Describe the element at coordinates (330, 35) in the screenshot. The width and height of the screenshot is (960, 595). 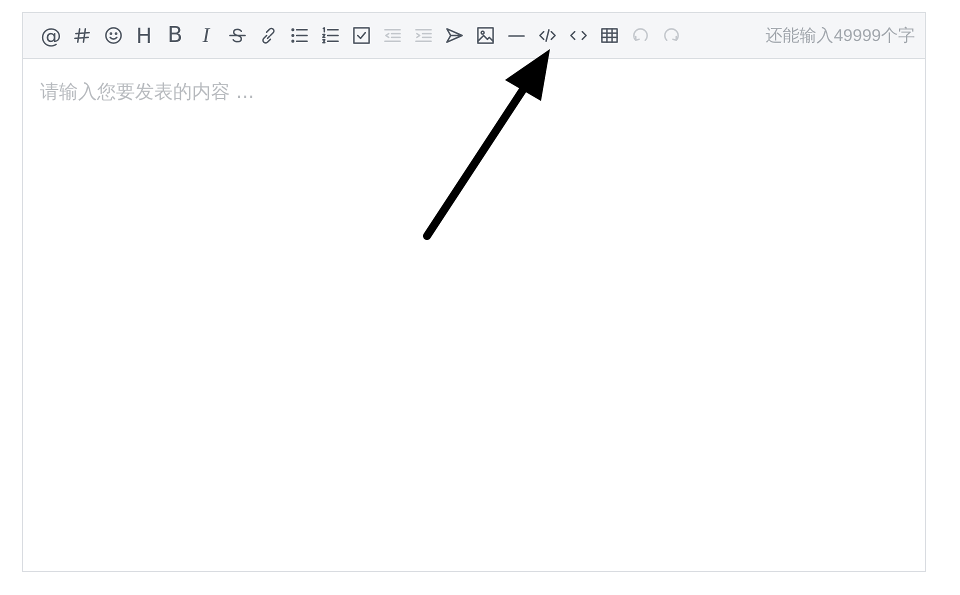
I see `numbered-list-icon` at that location.